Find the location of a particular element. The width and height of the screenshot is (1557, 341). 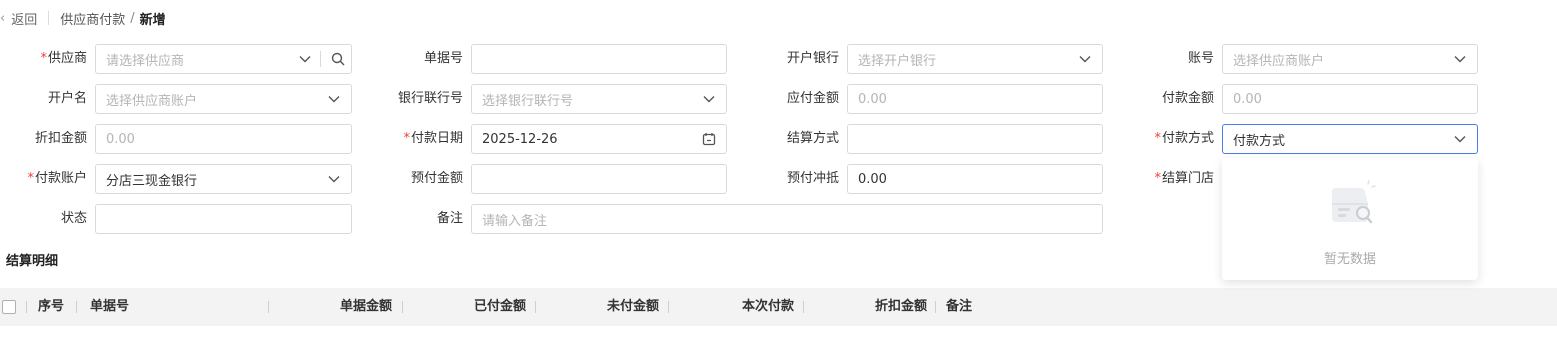

supplier-placeholder: 请选择供应商 is located at coordinates (145, 61).